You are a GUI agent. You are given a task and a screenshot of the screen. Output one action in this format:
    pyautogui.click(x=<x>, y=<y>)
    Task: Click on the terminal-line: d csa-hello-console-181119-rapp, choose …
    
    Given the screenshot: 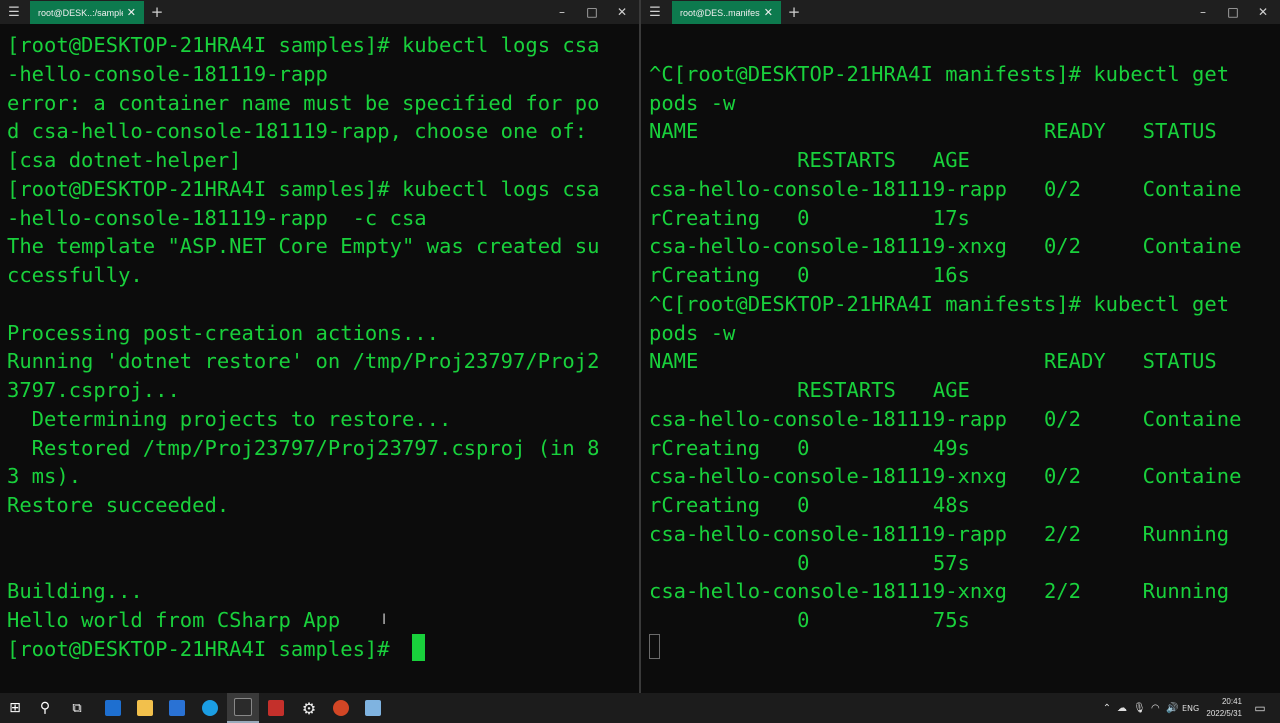 What is the action you would take?
    pyautogui.click(x=297, y=131)
    